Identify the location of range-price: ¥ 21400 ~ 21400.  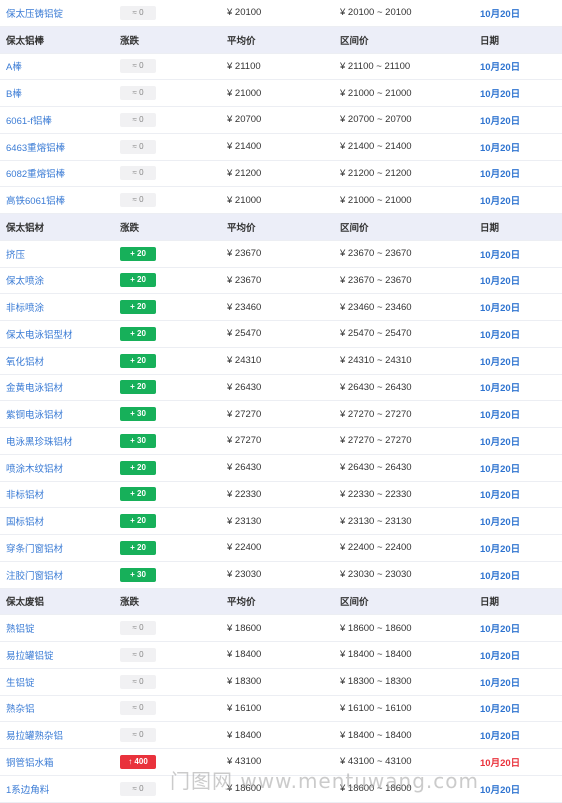
(376, 147).